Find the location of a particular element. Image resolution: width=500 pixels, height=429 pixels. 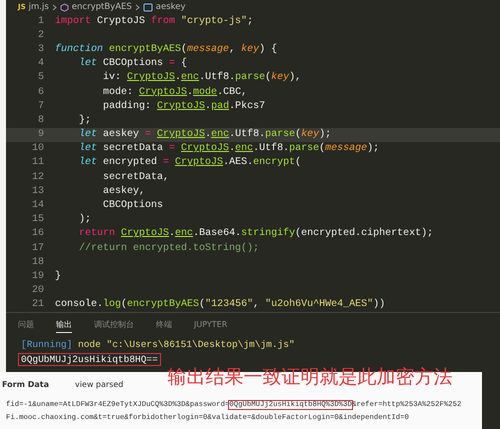

panel-tab: 调试控制台 is located at coordinates (114, 324).